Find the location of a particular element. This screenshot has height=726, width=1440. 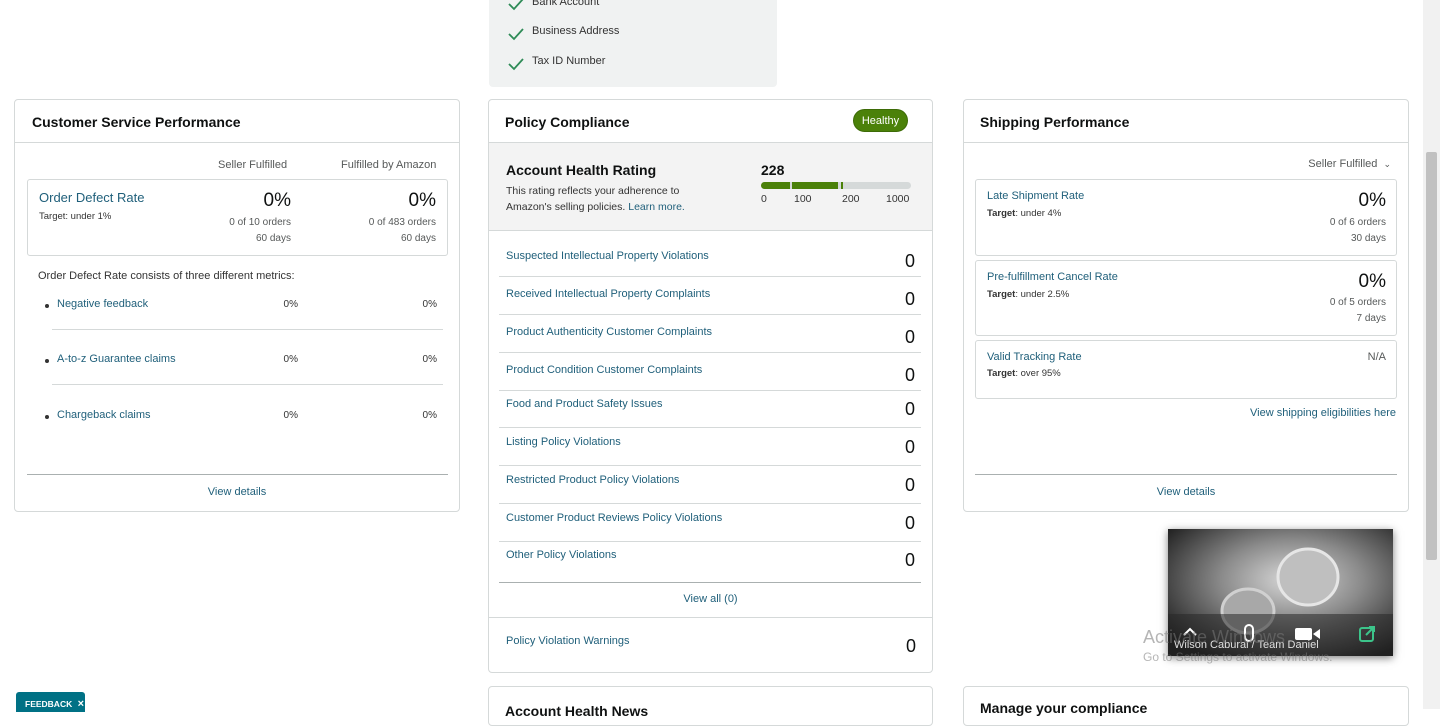

policy-row: Food and Product Safety Issues 0 is located at coordinates (710, 409).